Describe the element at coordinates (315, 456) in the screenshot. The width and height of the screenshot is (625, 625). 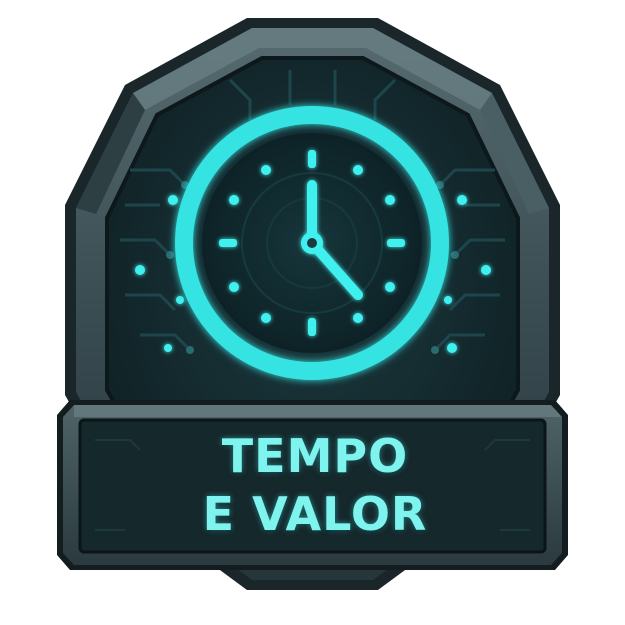
I see `badge-title-line-1: TEMPO` at that location.